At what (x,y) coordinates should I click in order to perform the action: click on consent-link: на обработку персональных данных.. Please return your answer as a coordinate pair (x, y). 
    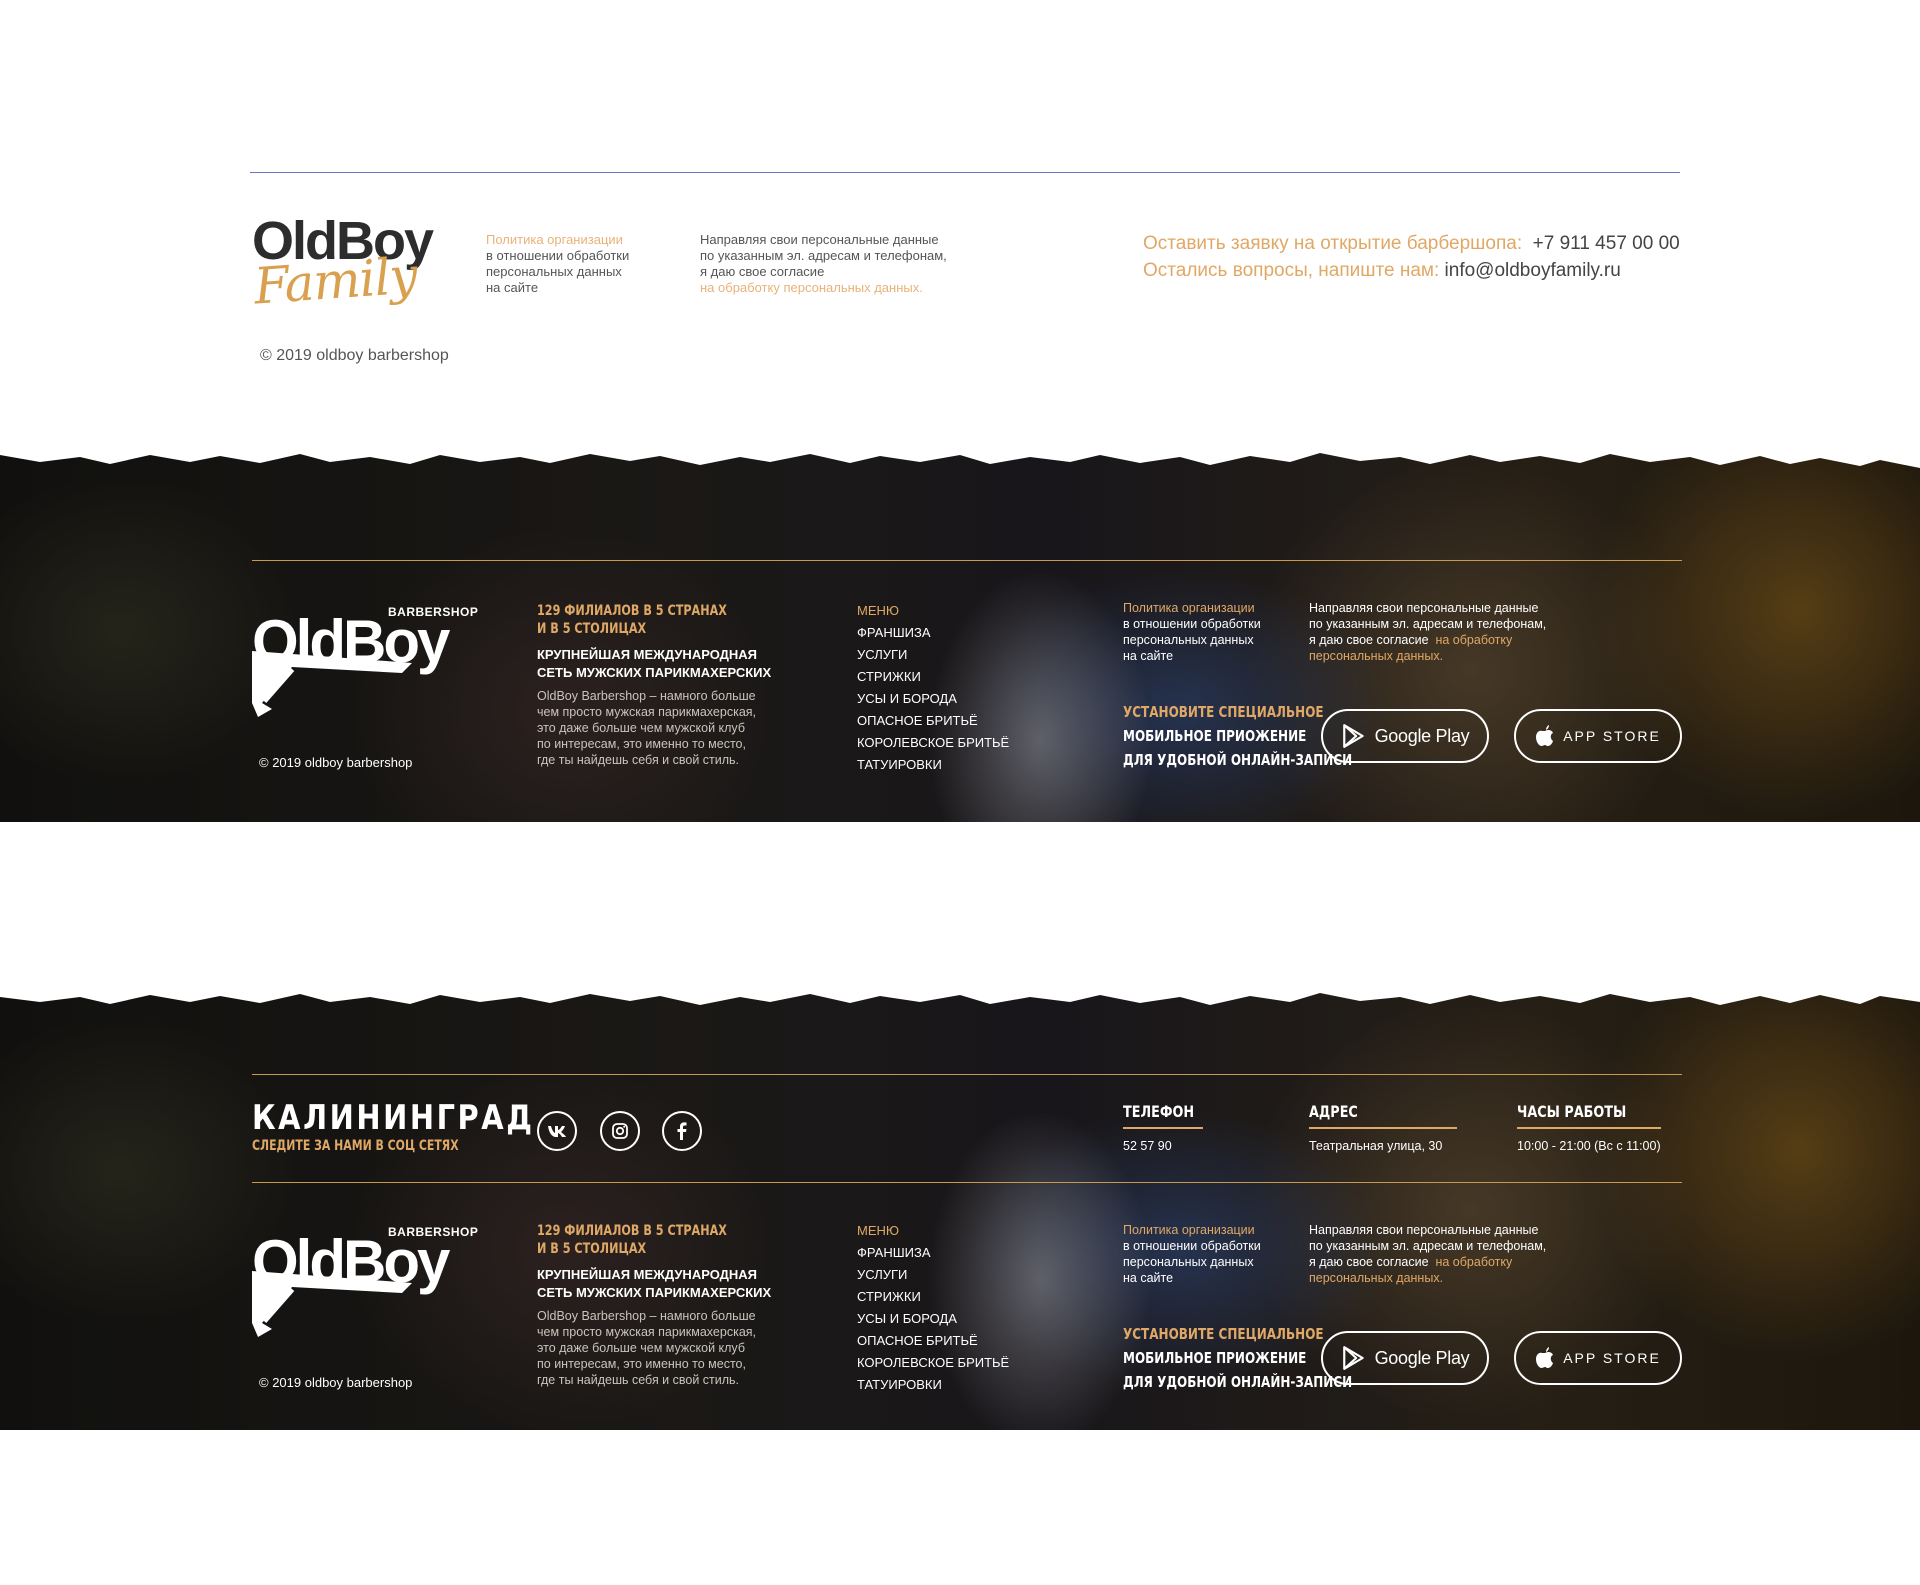
    Looking at the image, I should click on (840, 288).